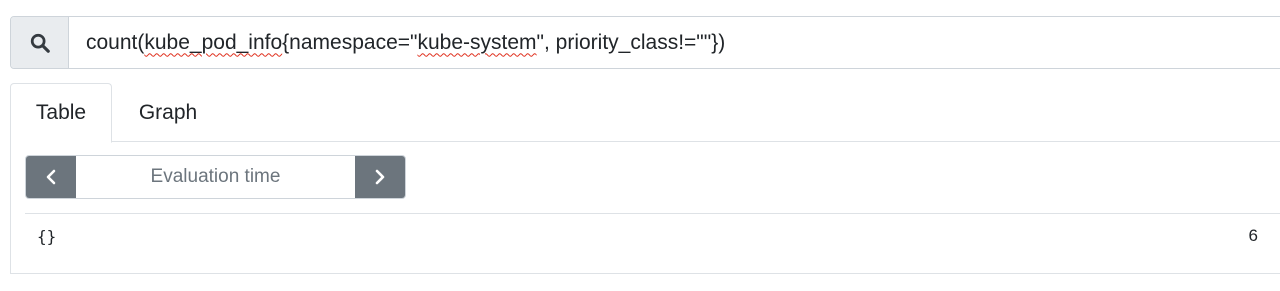  I want to click on query-search-button, so click(40, 42).